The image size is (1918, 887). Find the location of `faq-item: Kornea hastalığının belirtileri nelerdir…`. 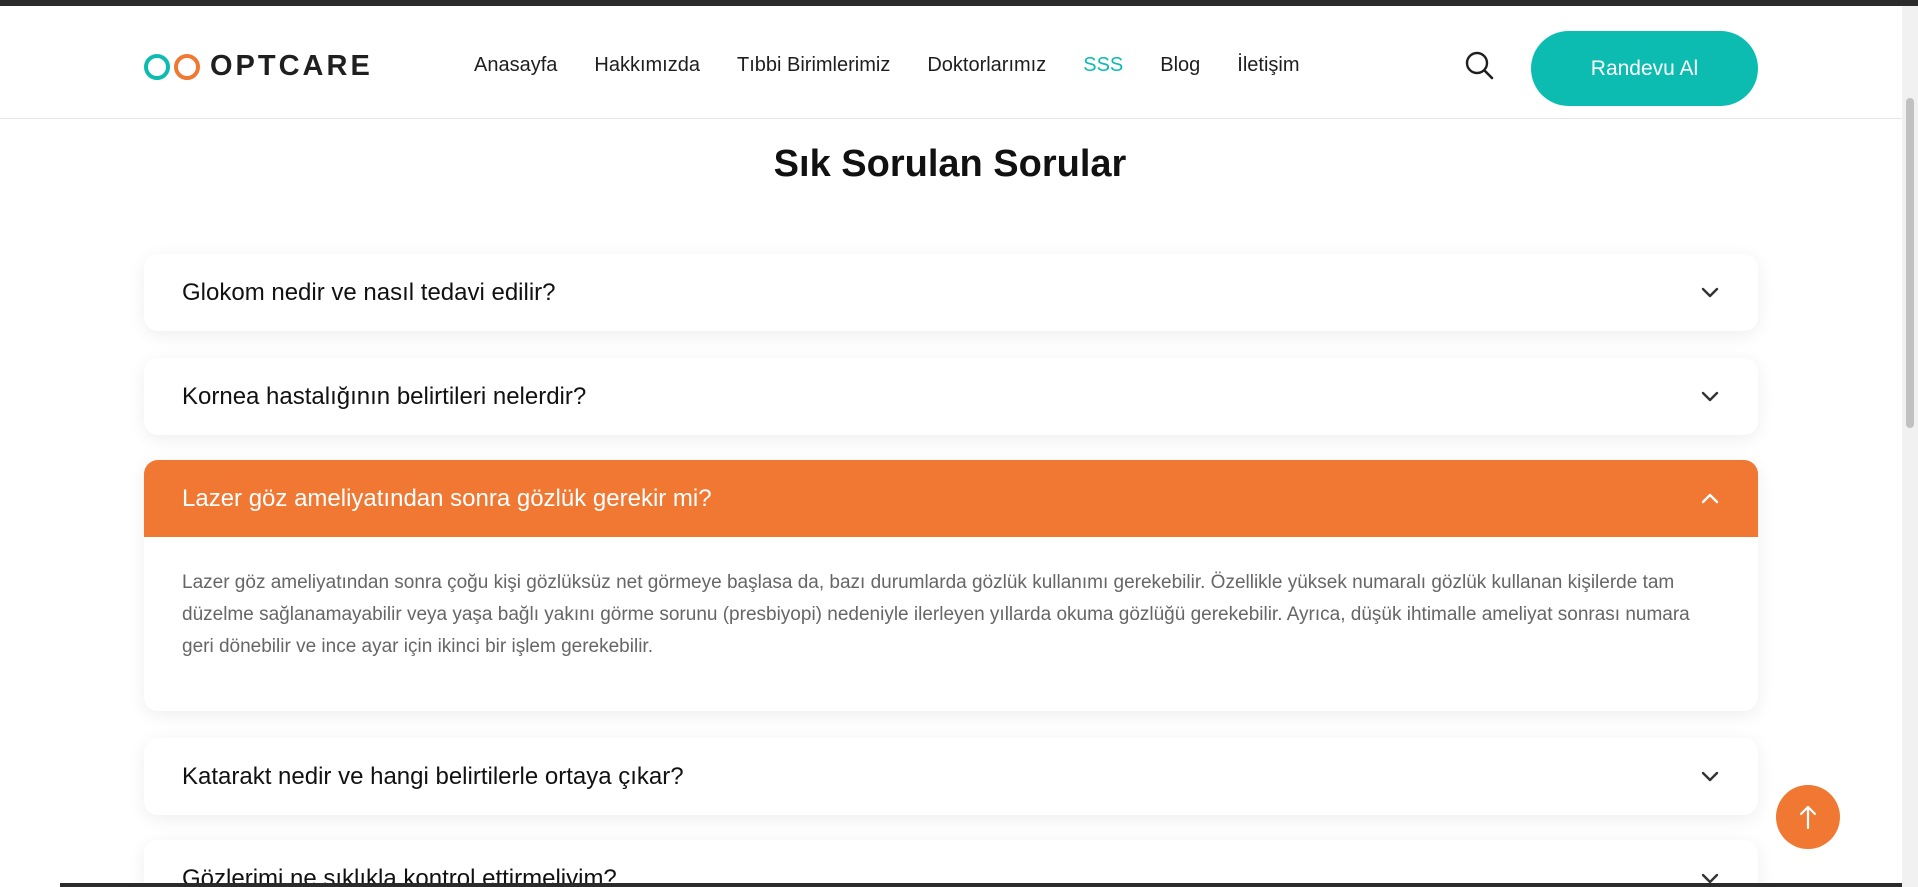

faq-item: Kornea hastalığının belirtileri nelerdir… is located at coordinates (951, 396).